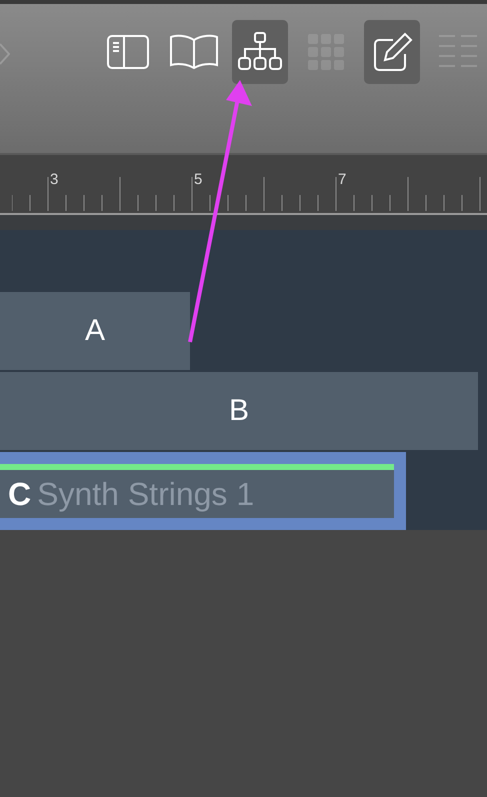 The height and width of the screenshot is (797, 487). I want to click on bar-number: 5, so click(199, 180).